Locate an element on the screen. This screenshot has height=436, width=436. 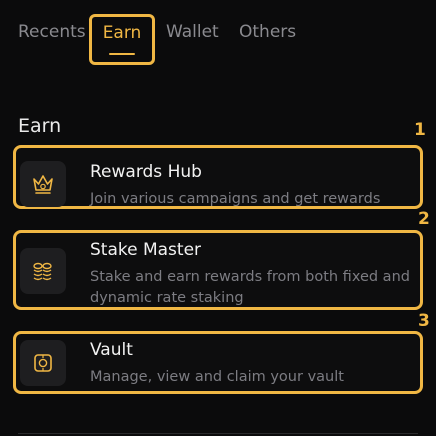
divider is located at coordinates (218, 433).